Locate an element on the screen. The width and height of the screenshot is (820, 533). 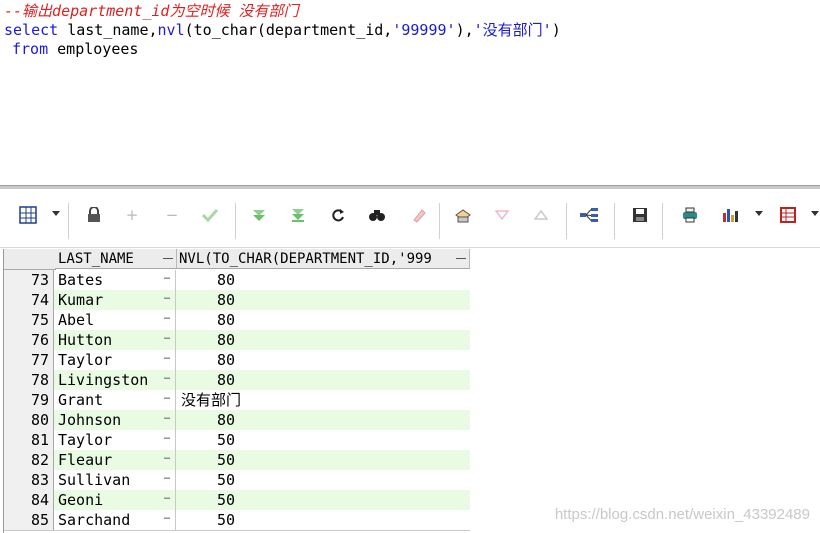
table-row: 76 Hutton… 80 is located at coordinates (237, 340).